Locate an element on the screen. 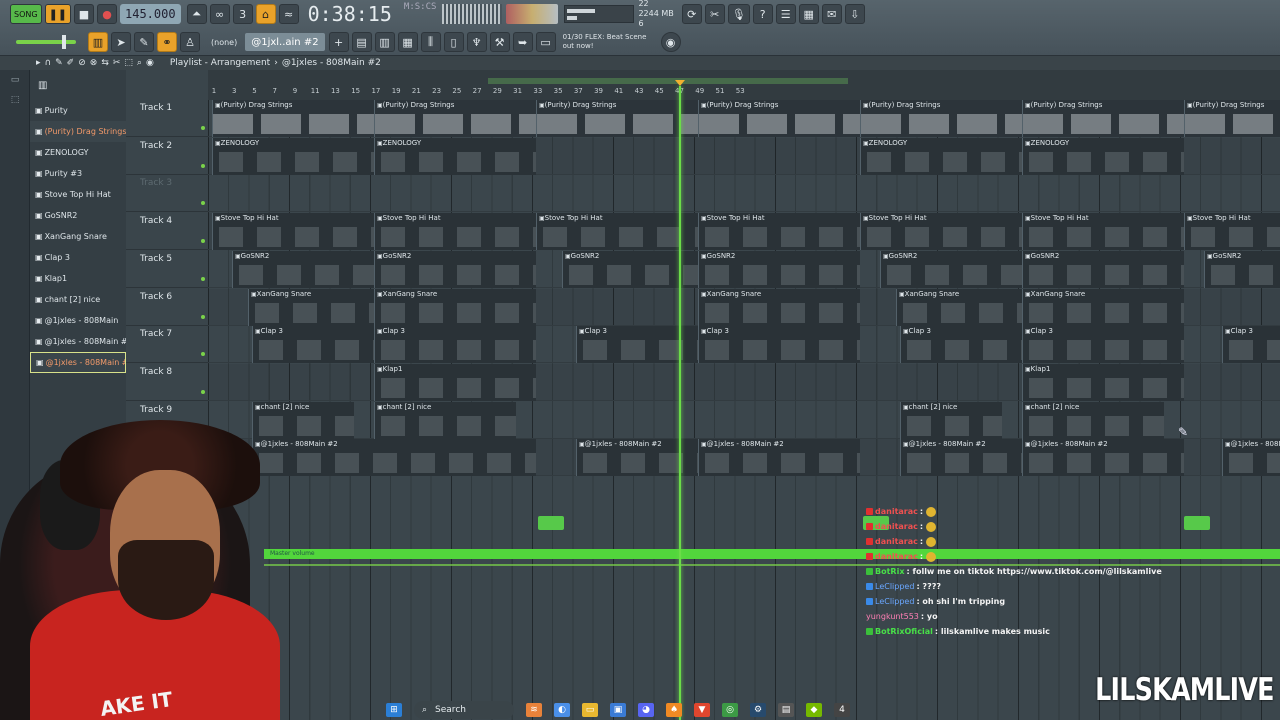 Image resolution: width=1280 pixels, height=720 pixels. file-explorer-icon: ▭ is located at coordinates (590, 710).